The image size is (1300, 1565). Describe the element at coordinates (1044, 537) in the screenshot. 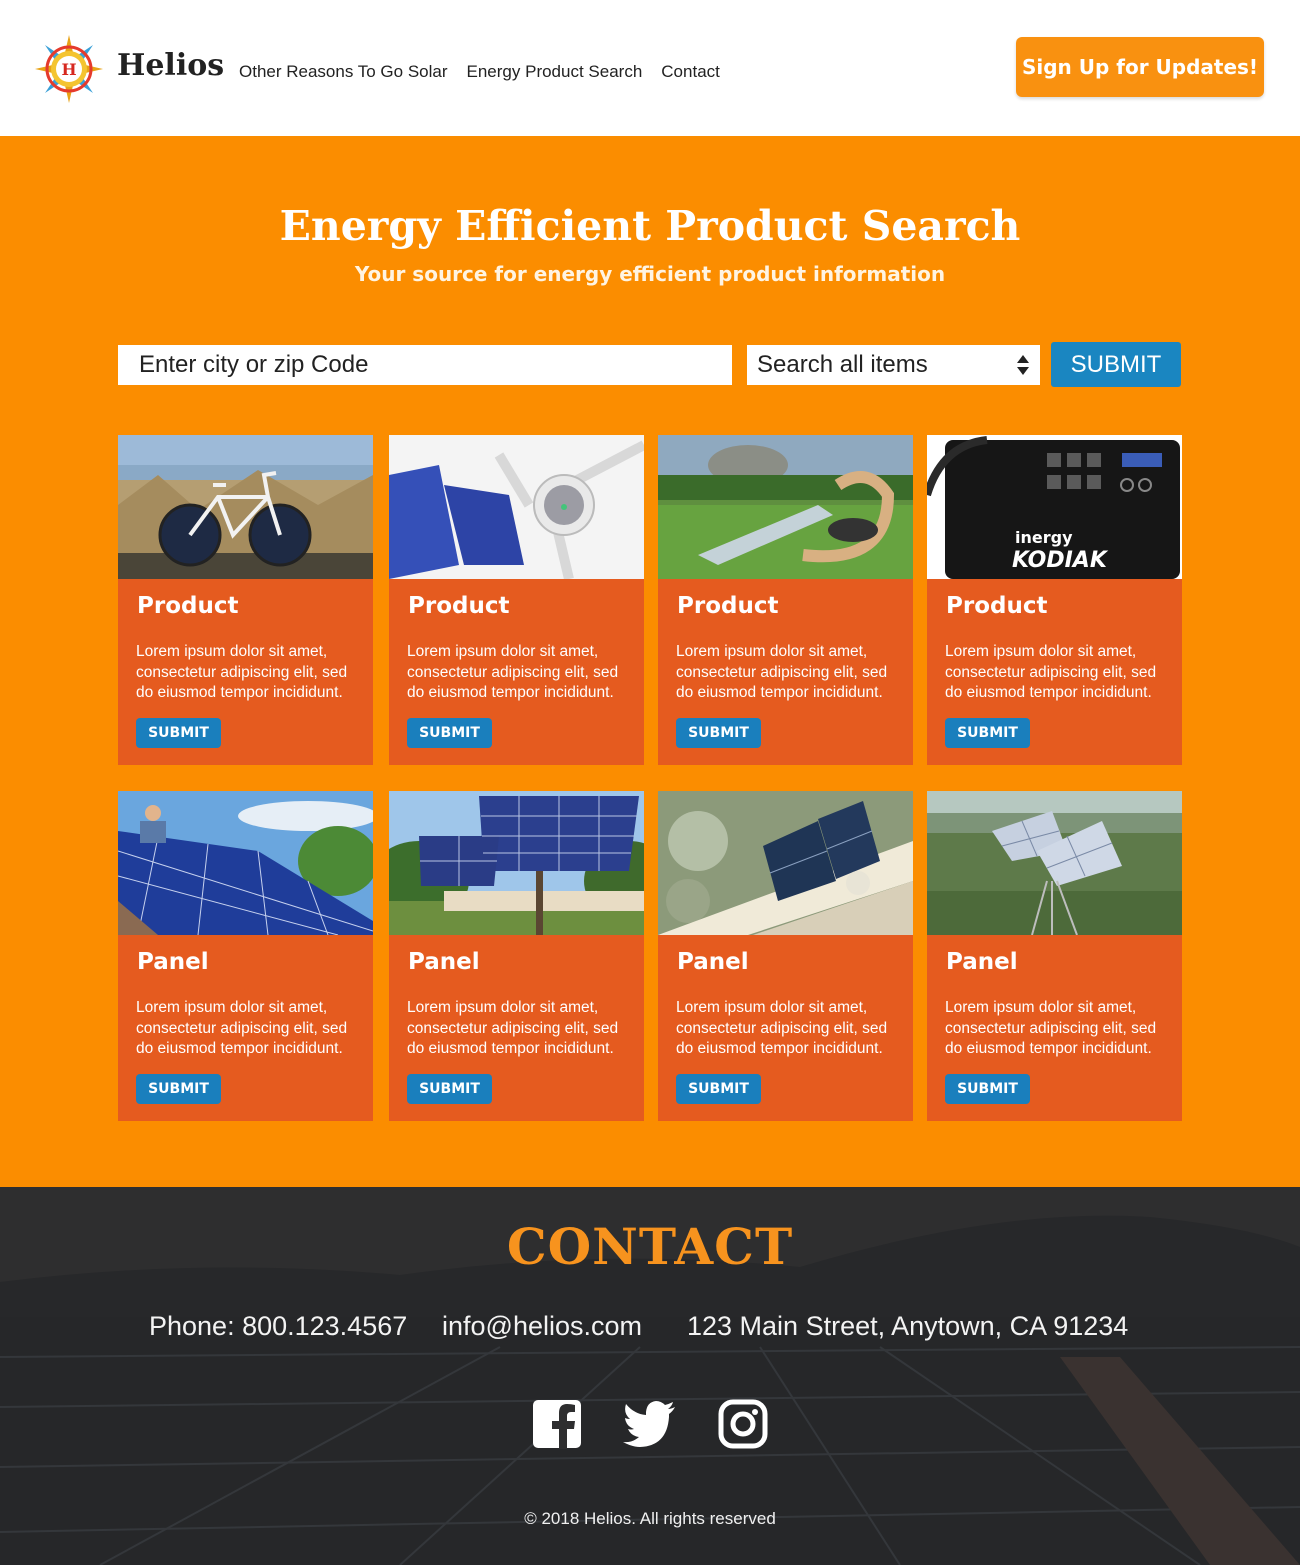

I see `kodiak-brand-text: inergy` at that location.